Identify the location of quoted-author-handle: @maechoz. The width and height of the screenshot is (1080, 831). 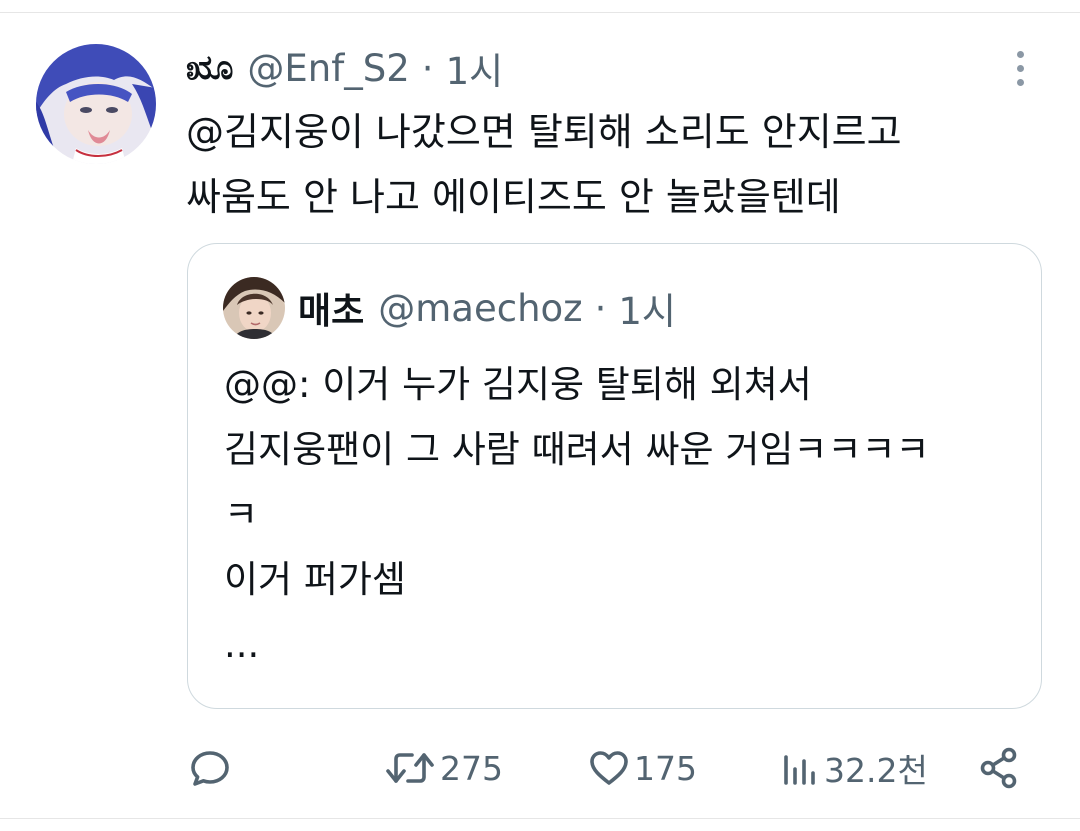
(480, 308).